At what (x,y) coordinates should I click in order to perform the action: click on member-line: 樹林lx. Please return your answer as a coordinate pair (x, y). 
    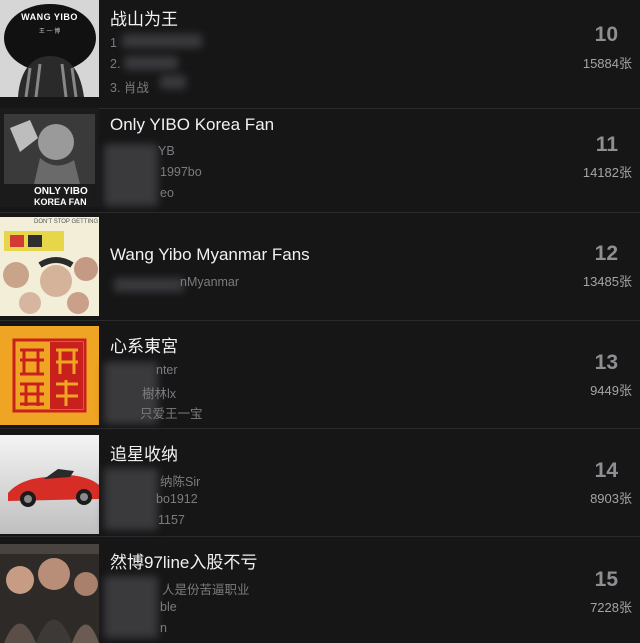
    Looking at the image, I should click on (159, 394).